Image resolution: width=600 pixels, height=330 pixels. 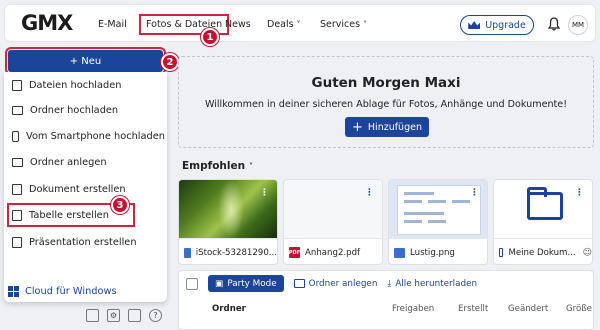 I want to click on menu-item-label: Dokument erstellen, so click(x=77, y=189).